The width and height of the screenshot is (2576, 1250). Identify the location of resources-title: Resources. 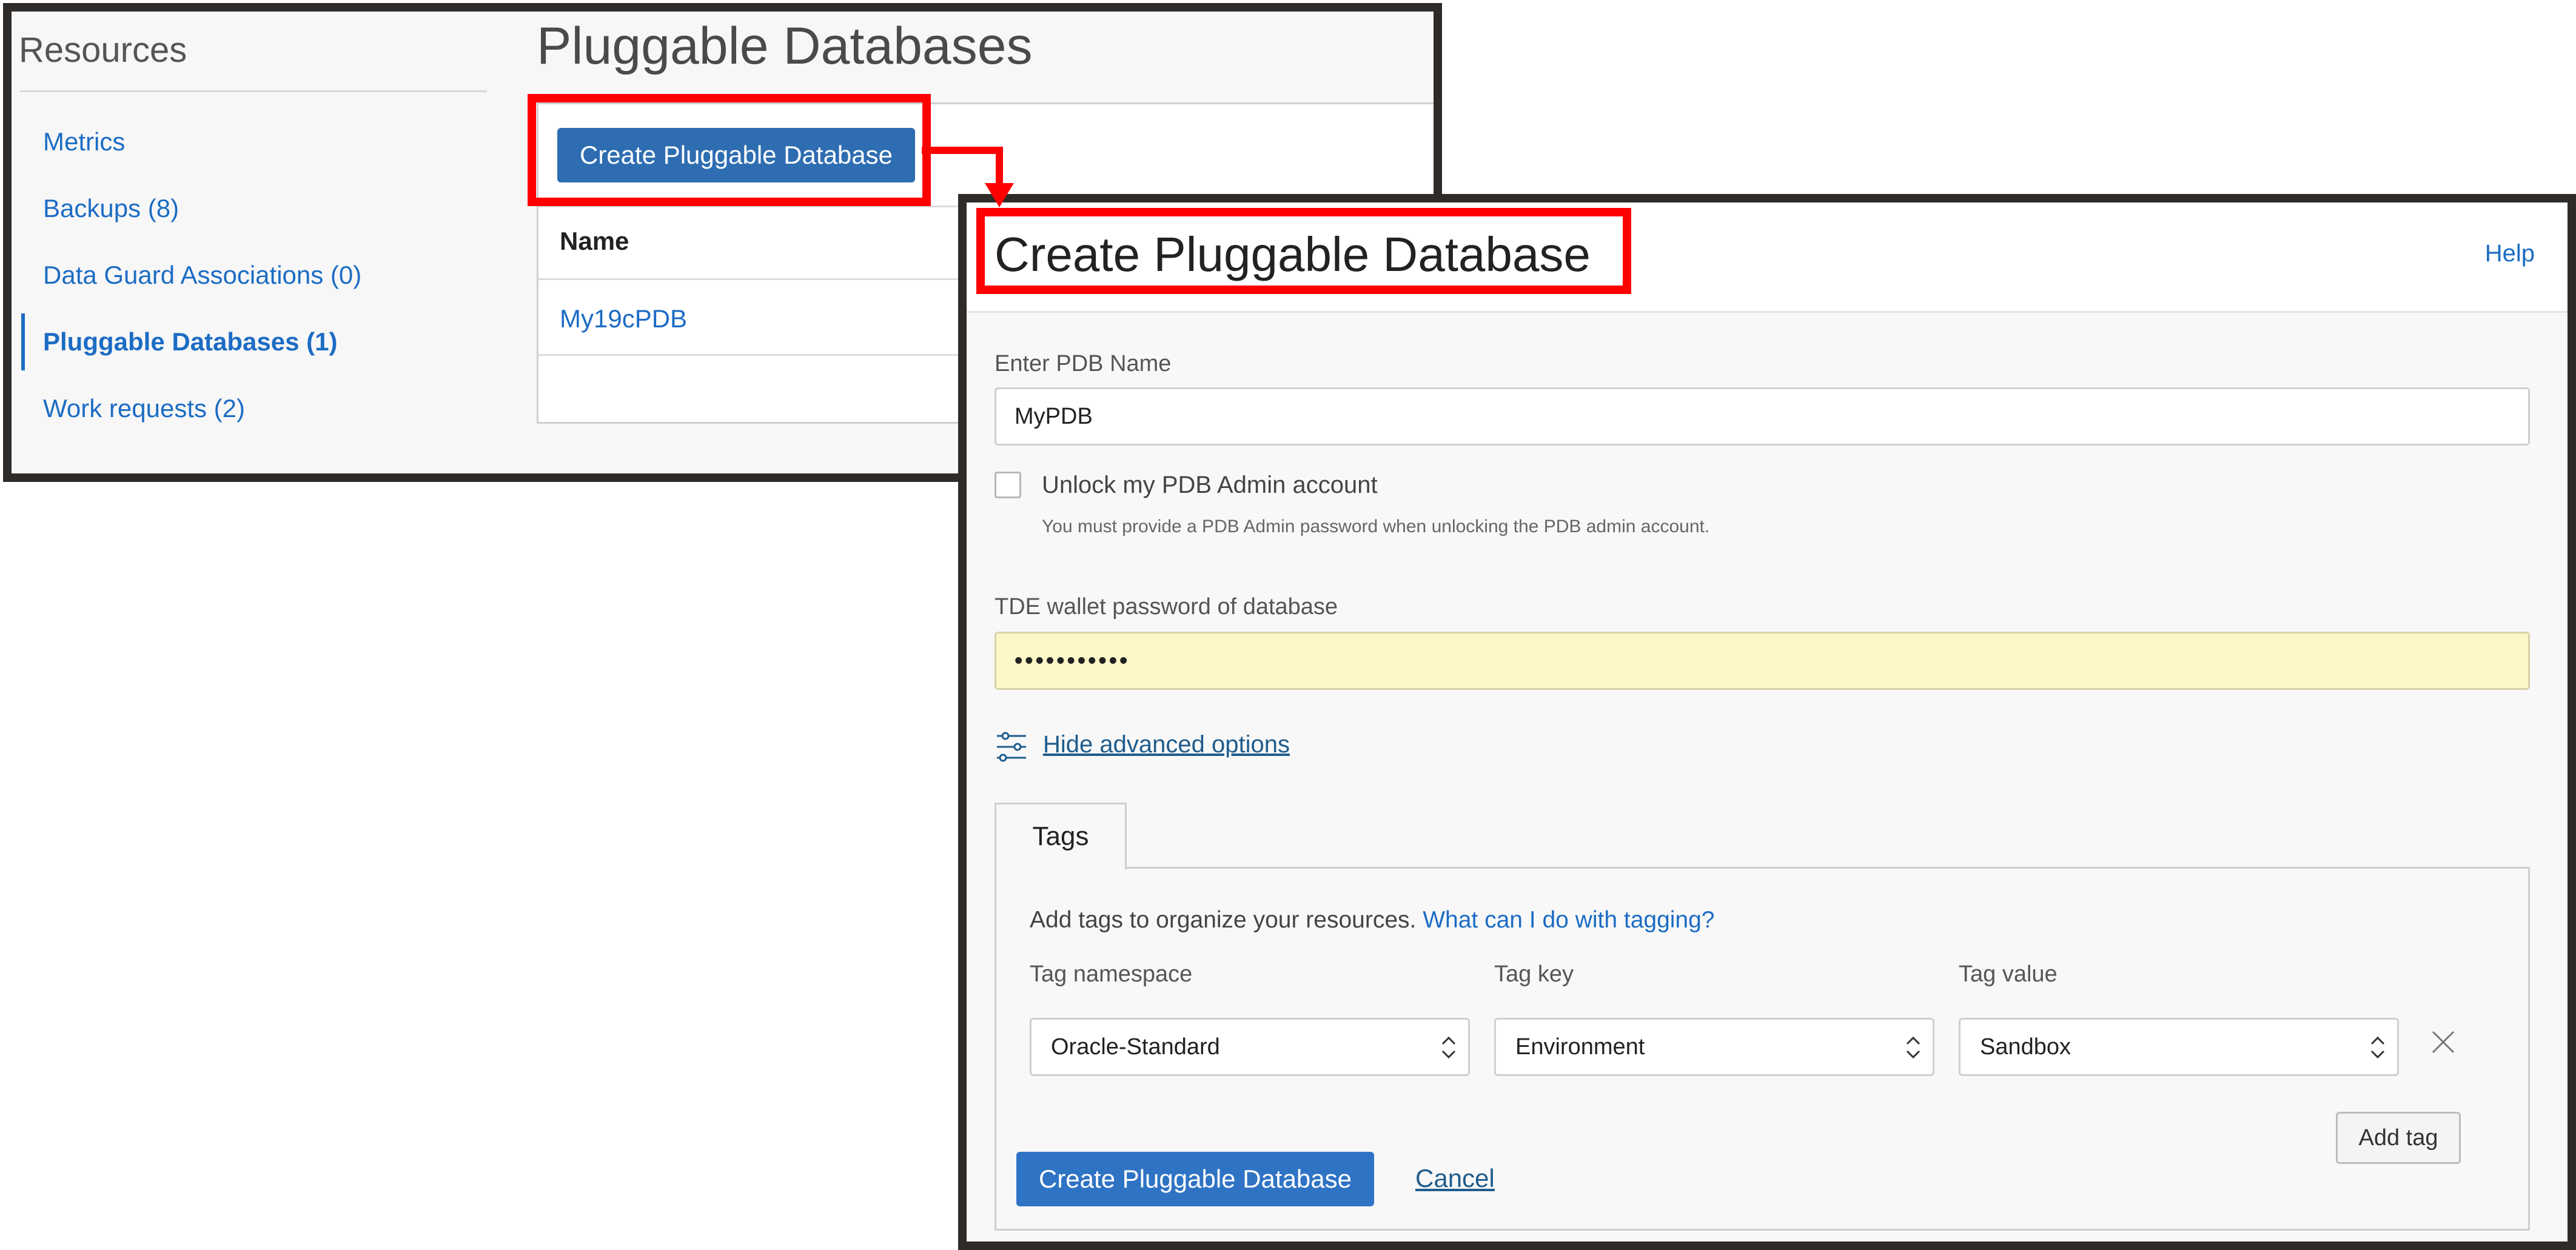
(103, 50).